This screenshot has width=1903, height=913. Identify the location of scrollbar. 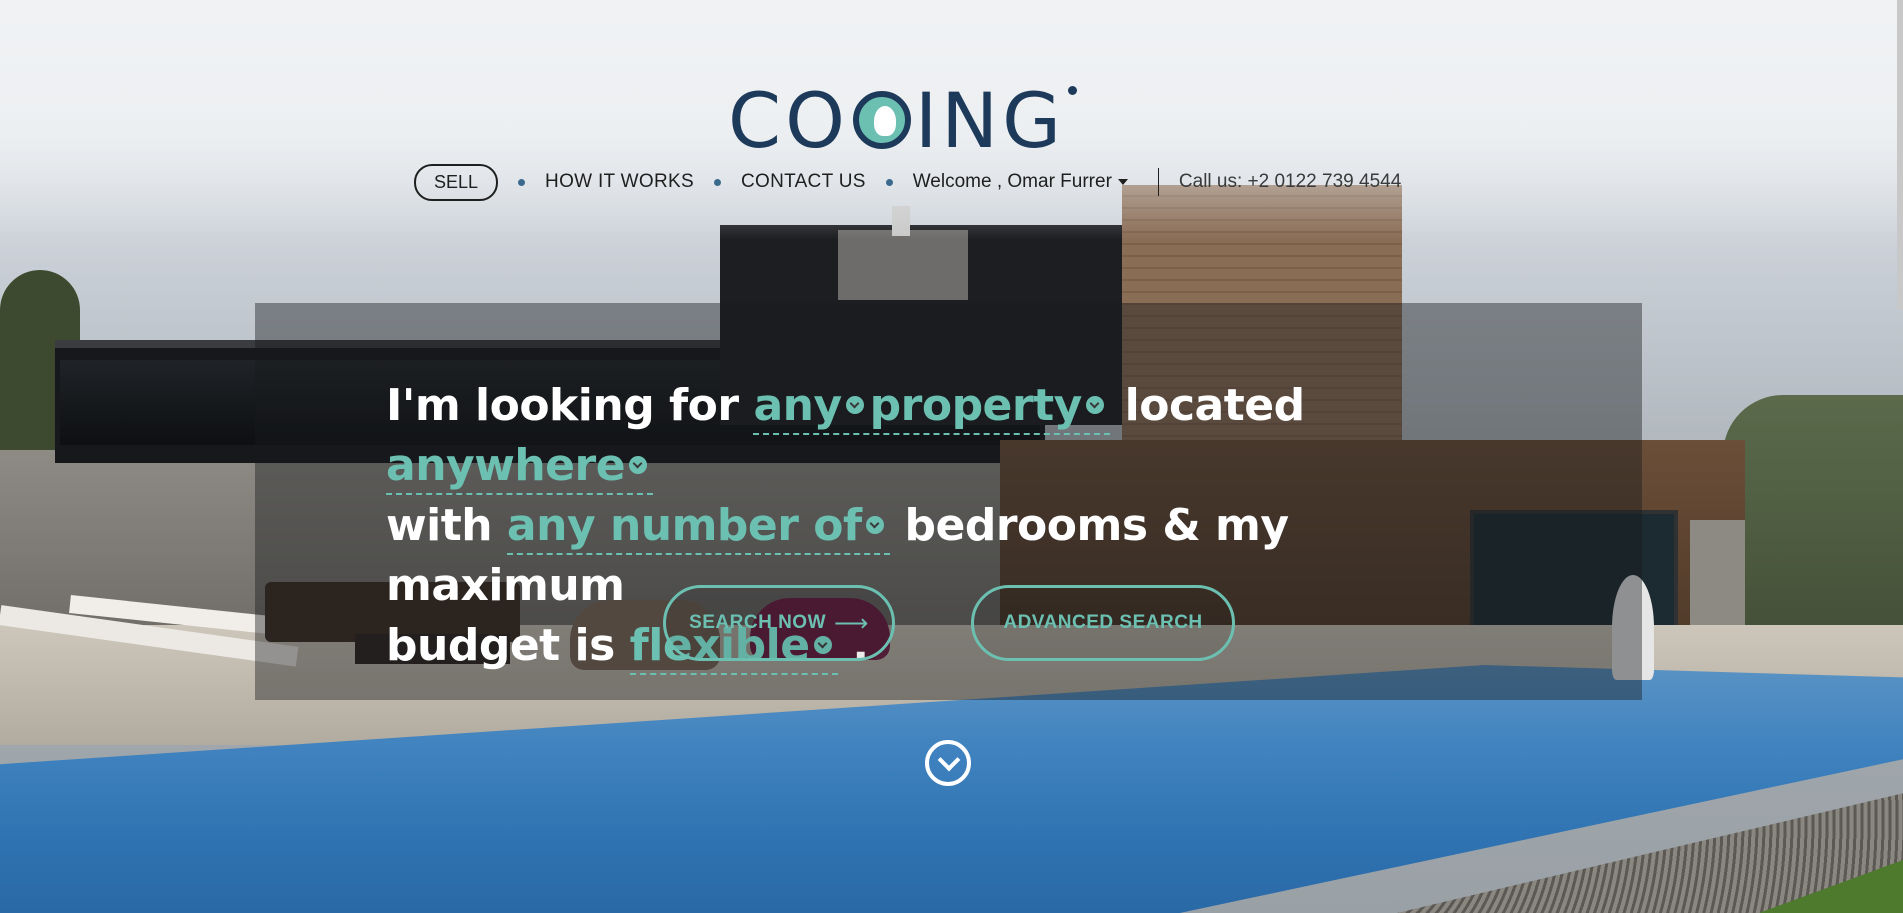
(1900, 155).